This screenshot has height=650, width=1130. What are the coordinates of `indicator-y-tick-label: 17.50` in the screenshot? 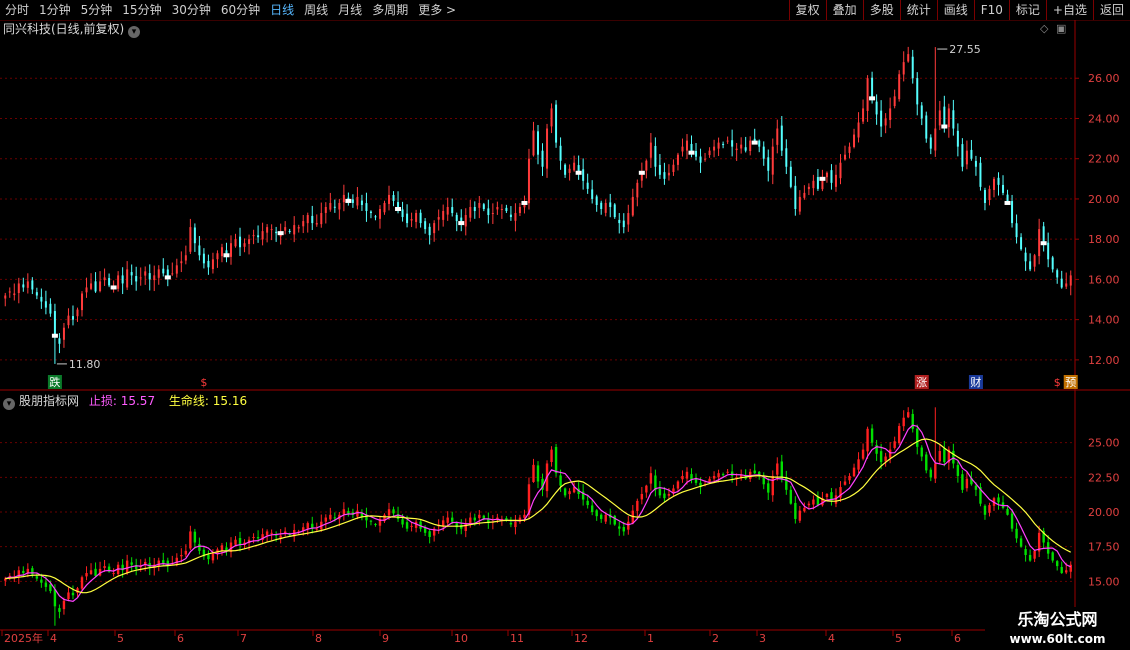 It's located at (1104, 547).